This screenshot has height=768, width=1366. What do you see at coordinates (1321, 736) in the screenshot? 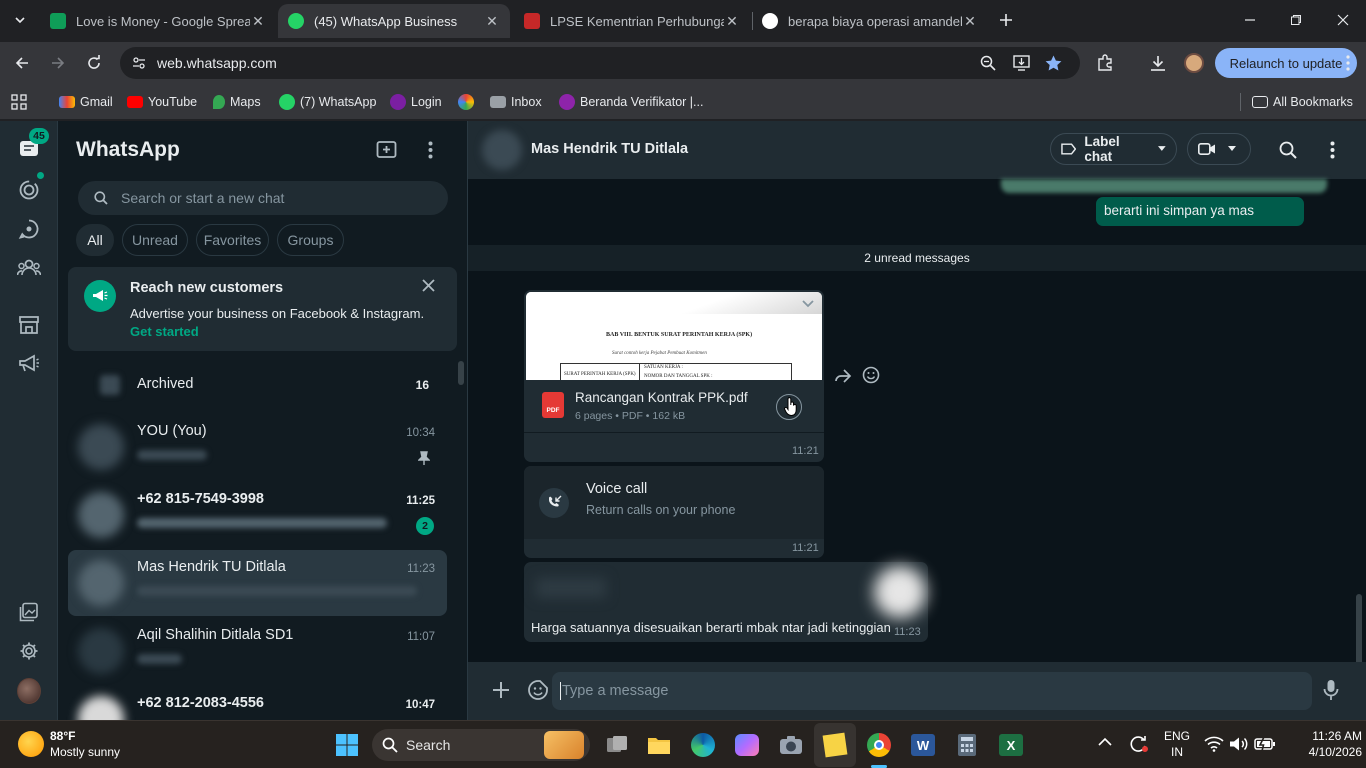
I see `clock-time: 11:26 AM` at bounding box center [1321, 736].